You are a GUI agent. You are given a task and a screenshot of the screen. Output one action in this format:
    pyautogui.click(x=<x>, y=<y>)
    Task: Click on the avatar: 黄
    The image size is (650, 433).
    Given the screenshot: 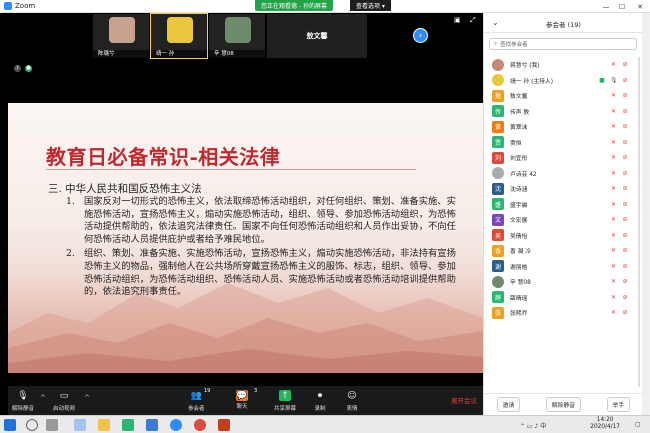 What is the action you would take?
    pyautogui.click(x=498, y=126)
    